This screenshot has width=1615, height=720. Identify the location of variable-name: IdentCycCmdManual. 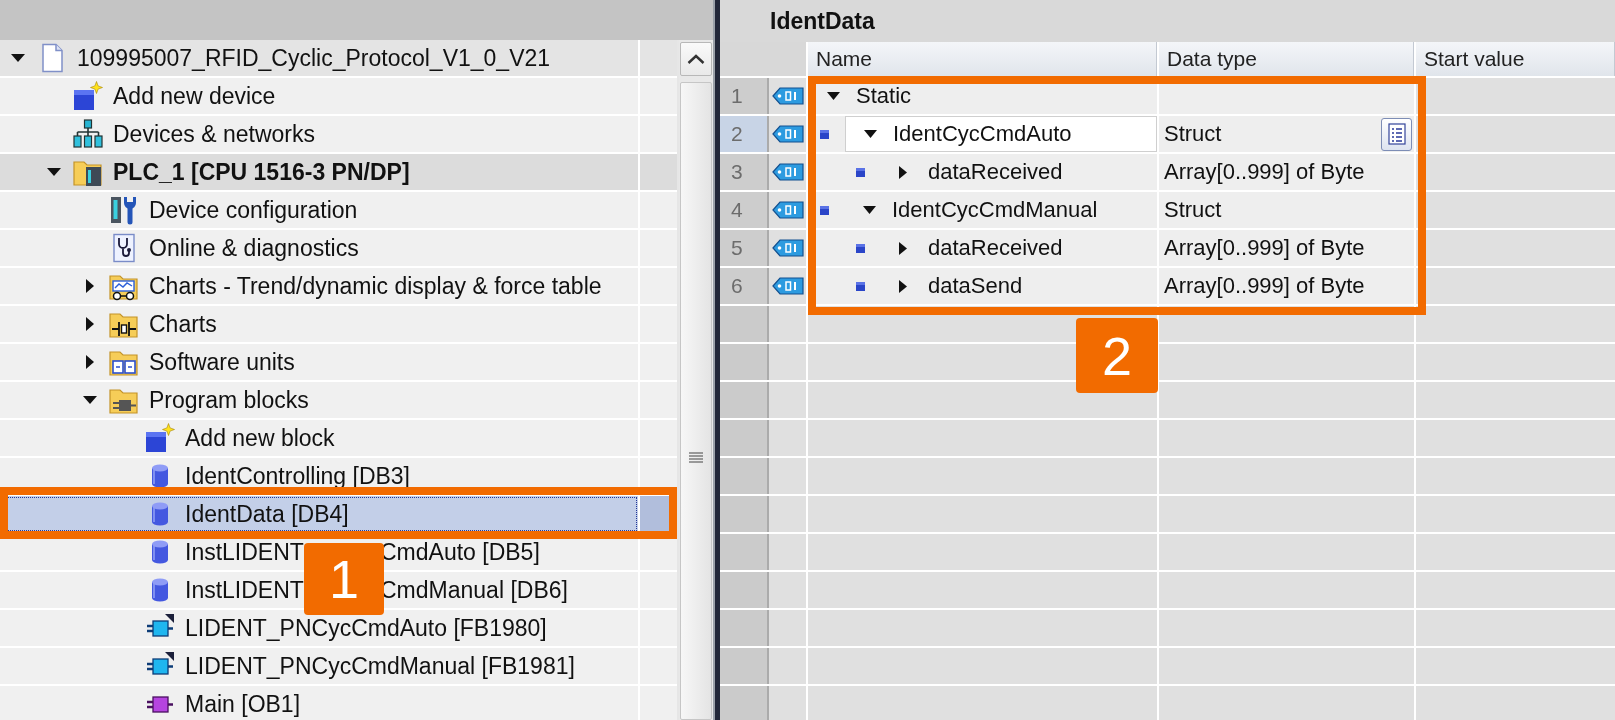
(995, 210).